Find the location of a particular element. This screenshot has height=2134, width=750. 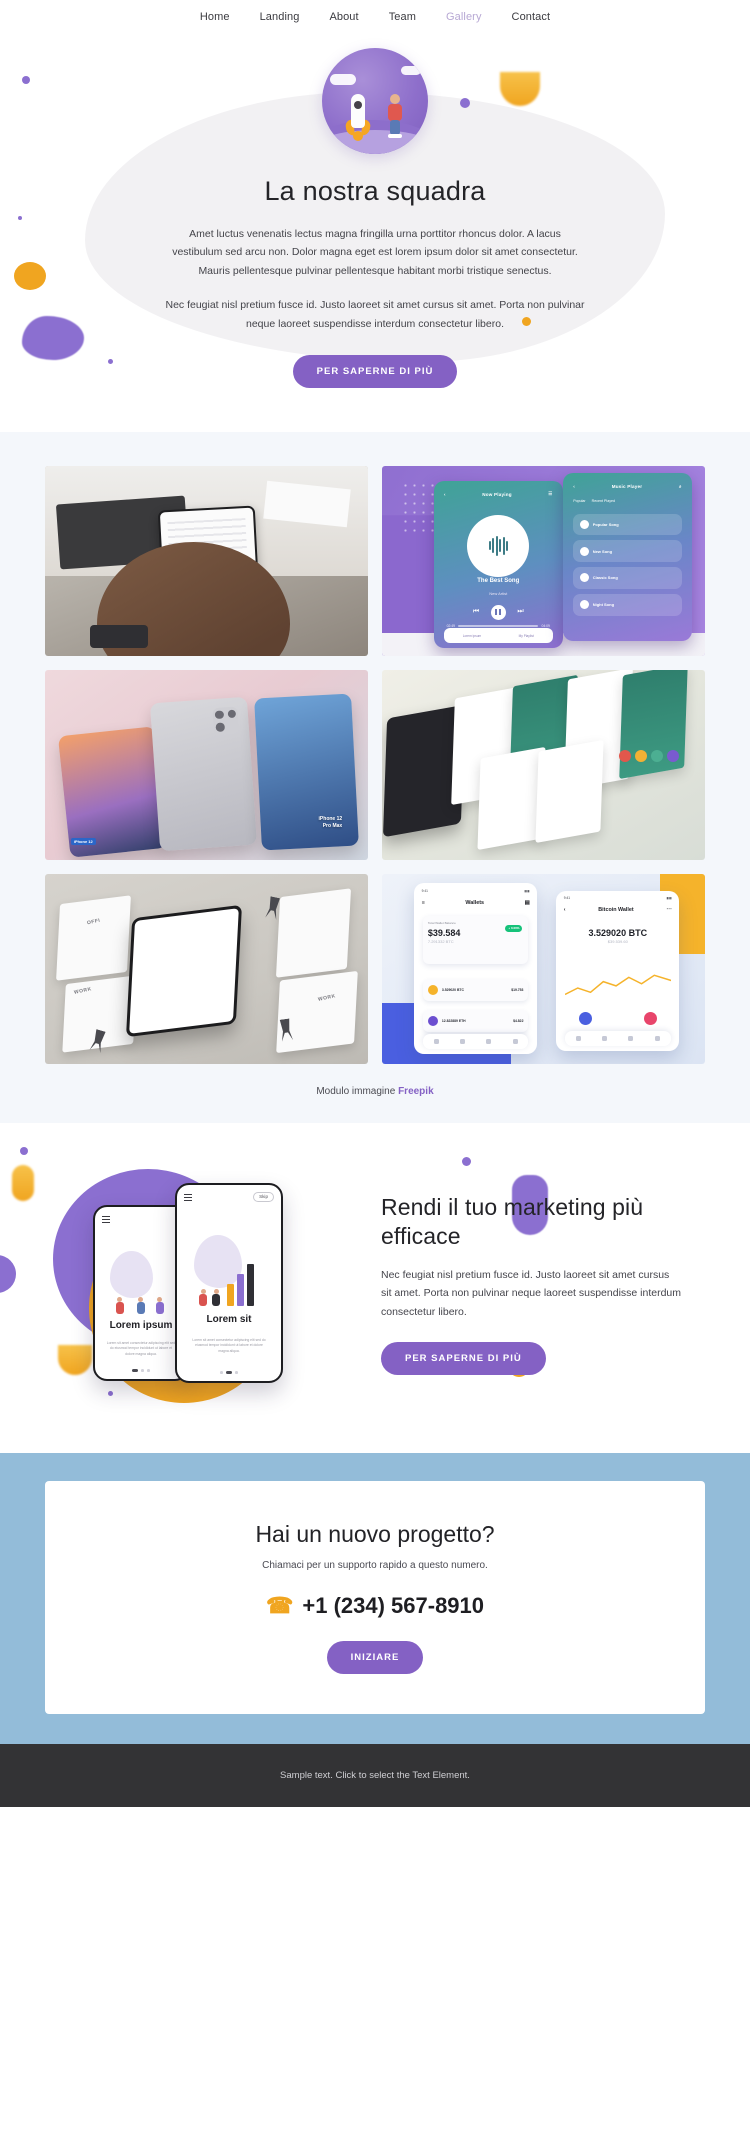

nav-item-landing: Landing is located at coordinates (280, 17).